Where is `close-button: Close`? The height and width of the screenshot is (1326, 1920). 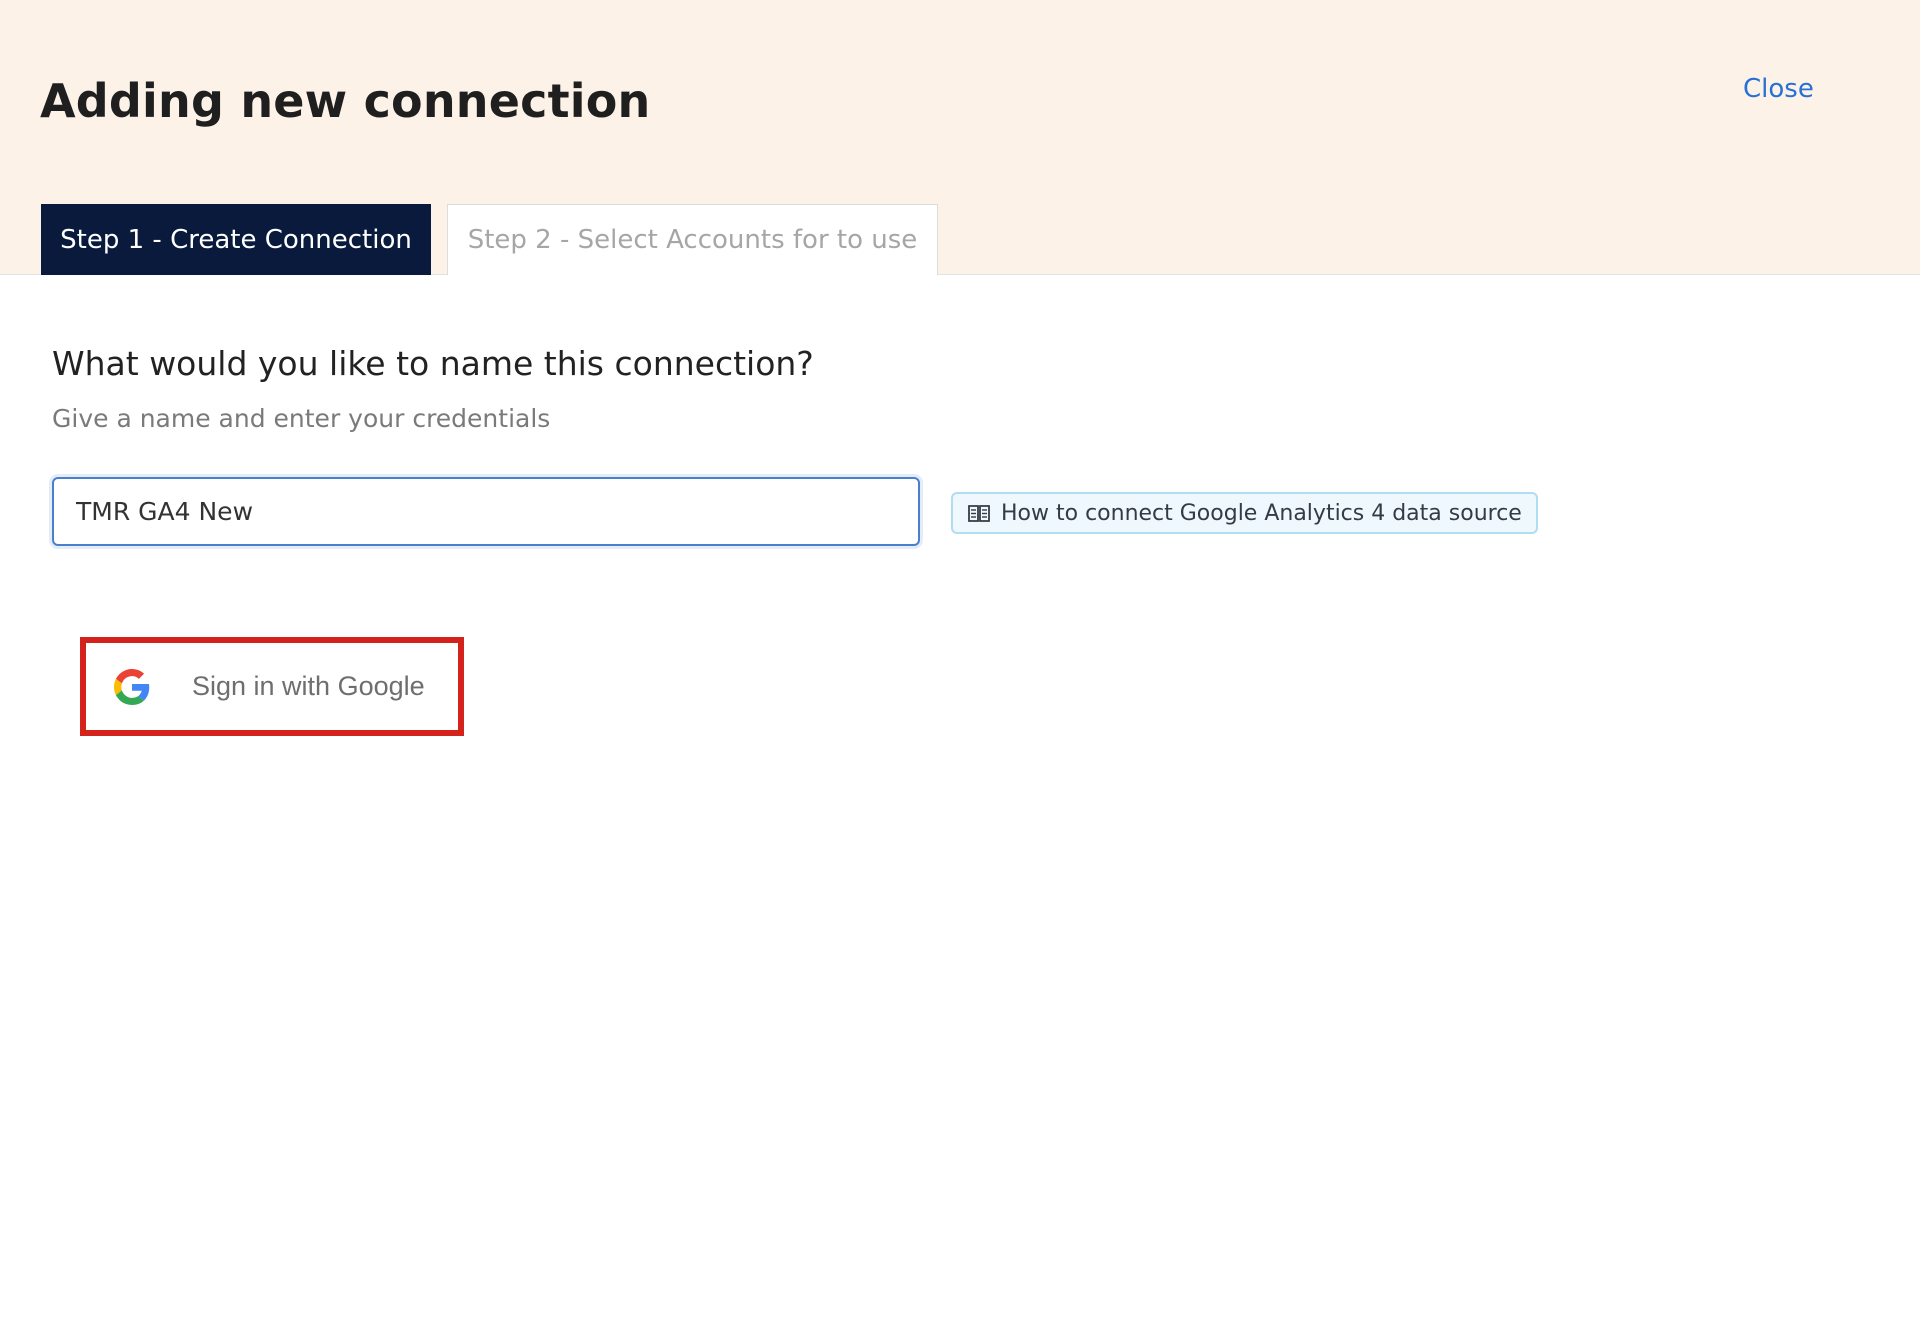
close-button: Close is located at coordinates (1778, 89).